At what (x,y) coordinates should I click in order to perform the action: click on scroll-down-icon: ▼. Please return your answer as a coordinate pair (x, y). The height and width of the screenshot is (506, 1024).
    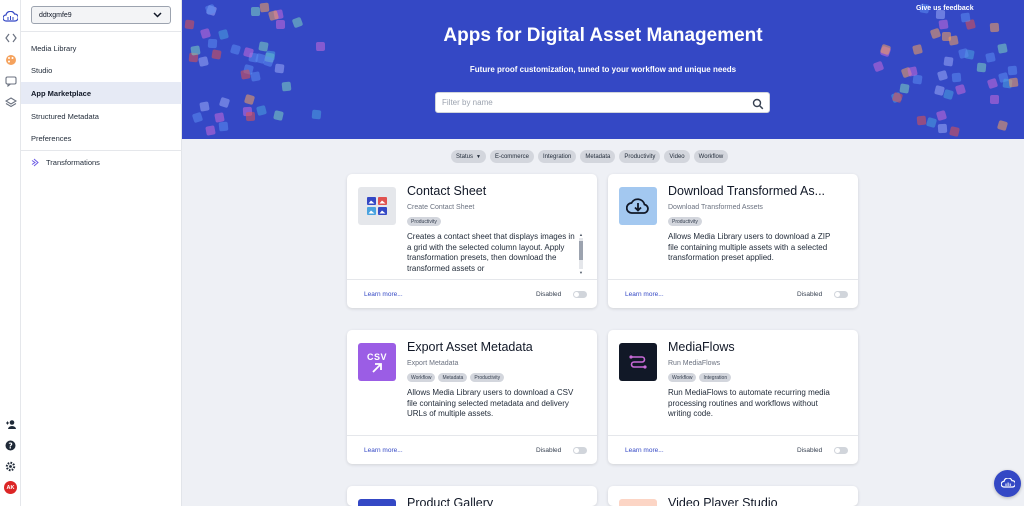
    Looking at the image, I should click on (581, 272).